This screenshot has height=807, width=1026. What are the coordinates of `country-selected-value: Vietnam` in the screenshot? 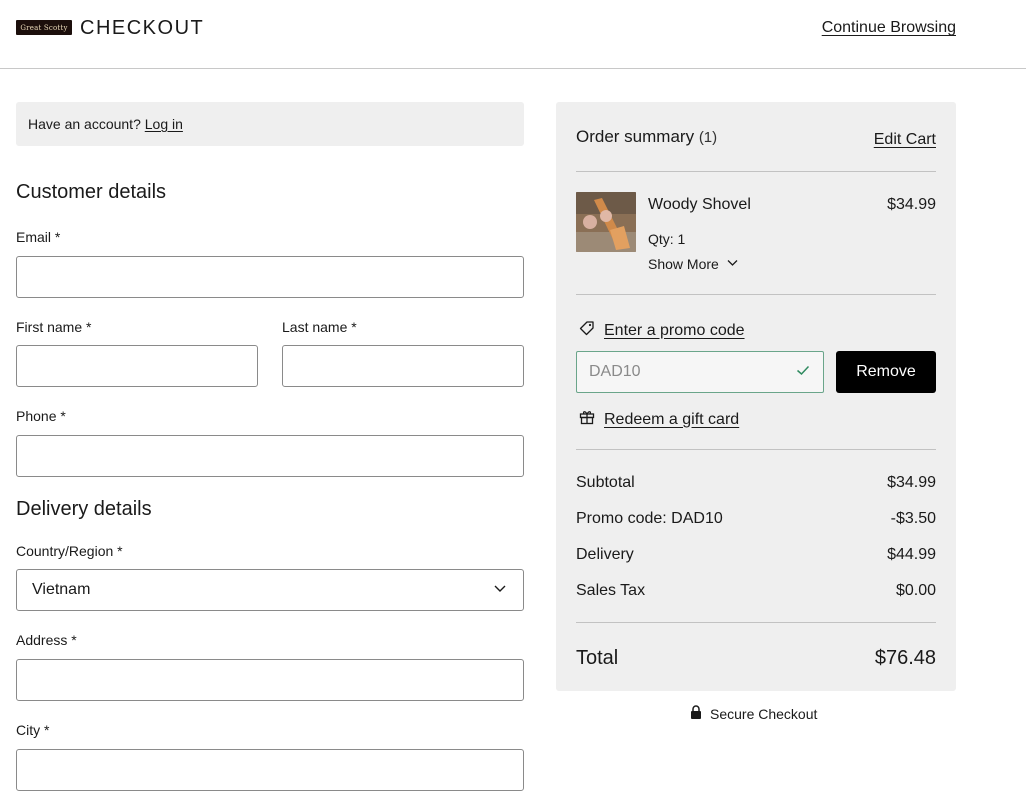 It's located at (61, 589).